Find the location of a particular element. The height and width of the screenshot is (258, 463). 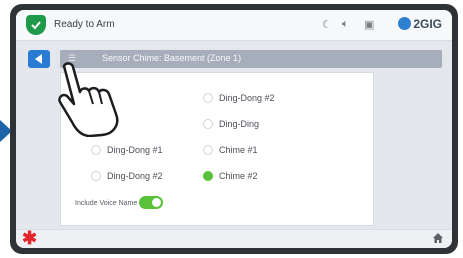

bottom-bar: ✱ is located at coordinates (234, 238).